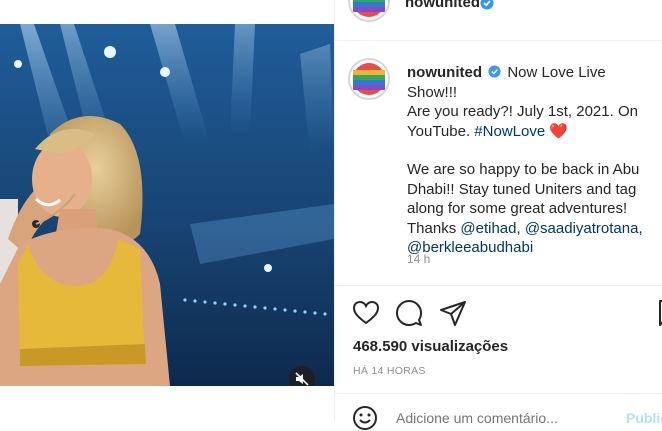  What do you see at coordinates (418, 259) in the screenshot?
I see `caption-timestamp: 14 h` at bounding box center [418, 259].